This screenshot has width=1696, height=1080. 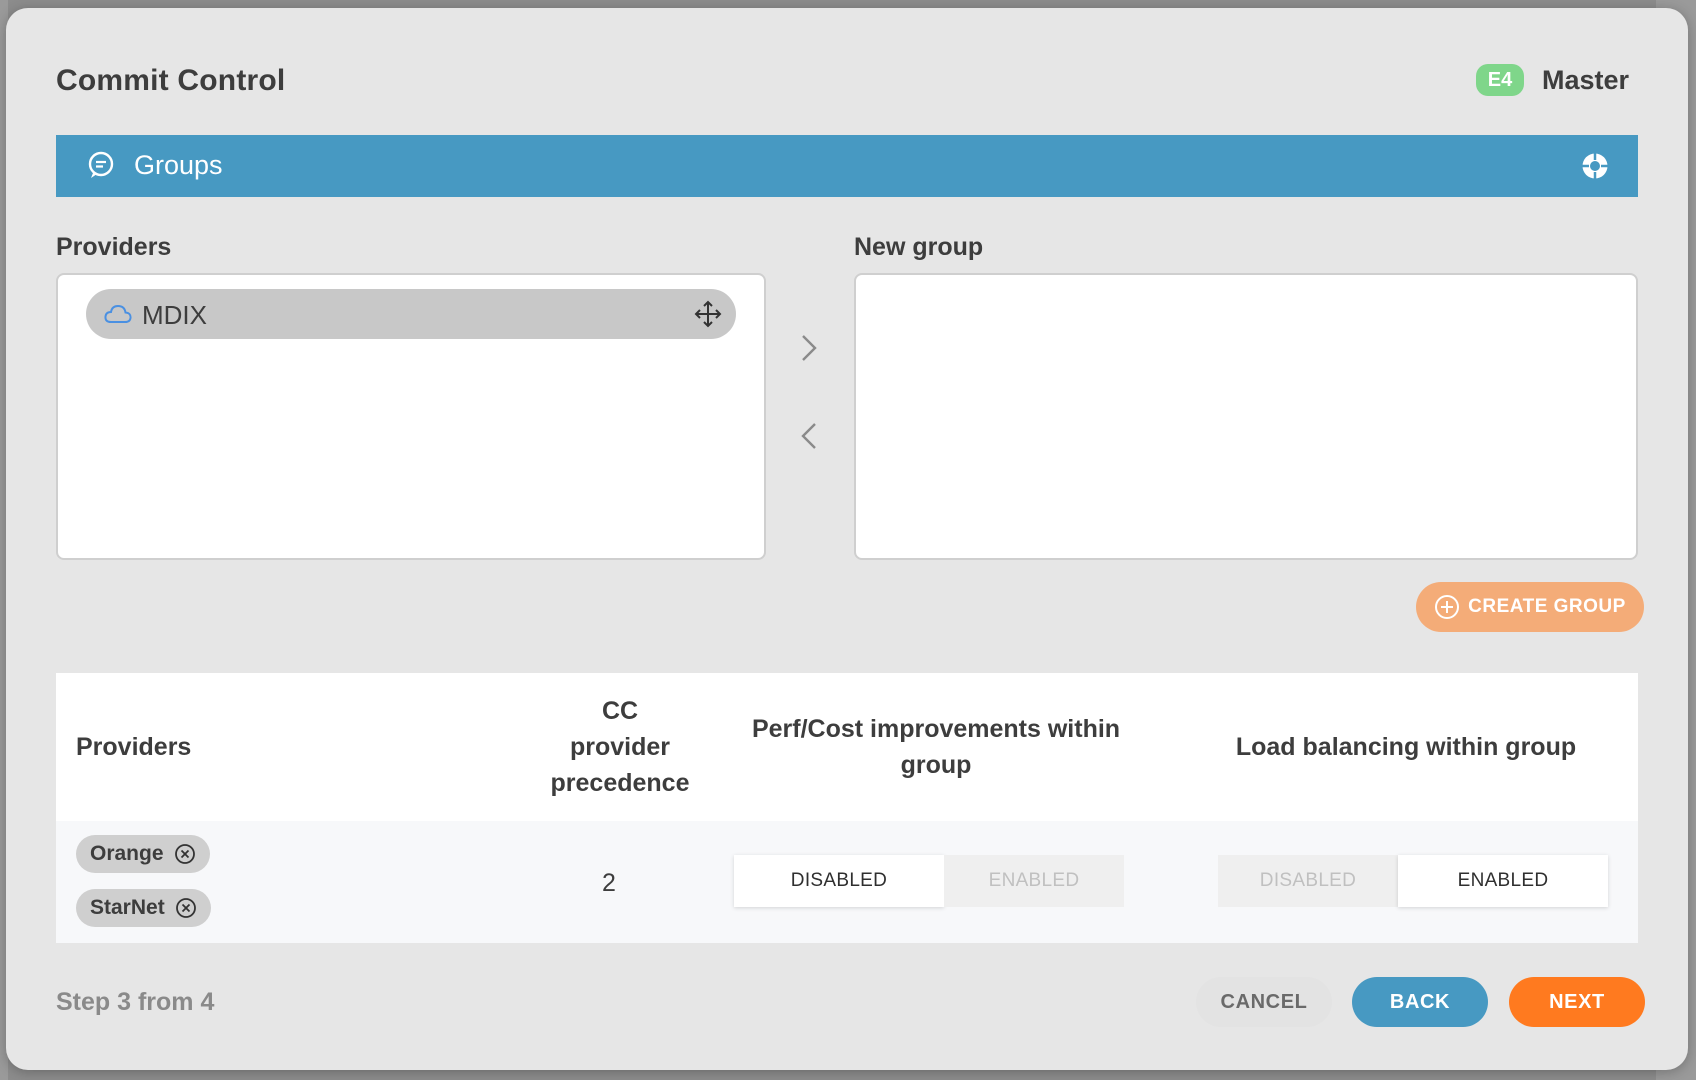 What do you see at coordinates (936, 747) in the screenshot?
I see `header-perf-cost: Perf/Cost improvements within group` at bounding box center [936, 747].